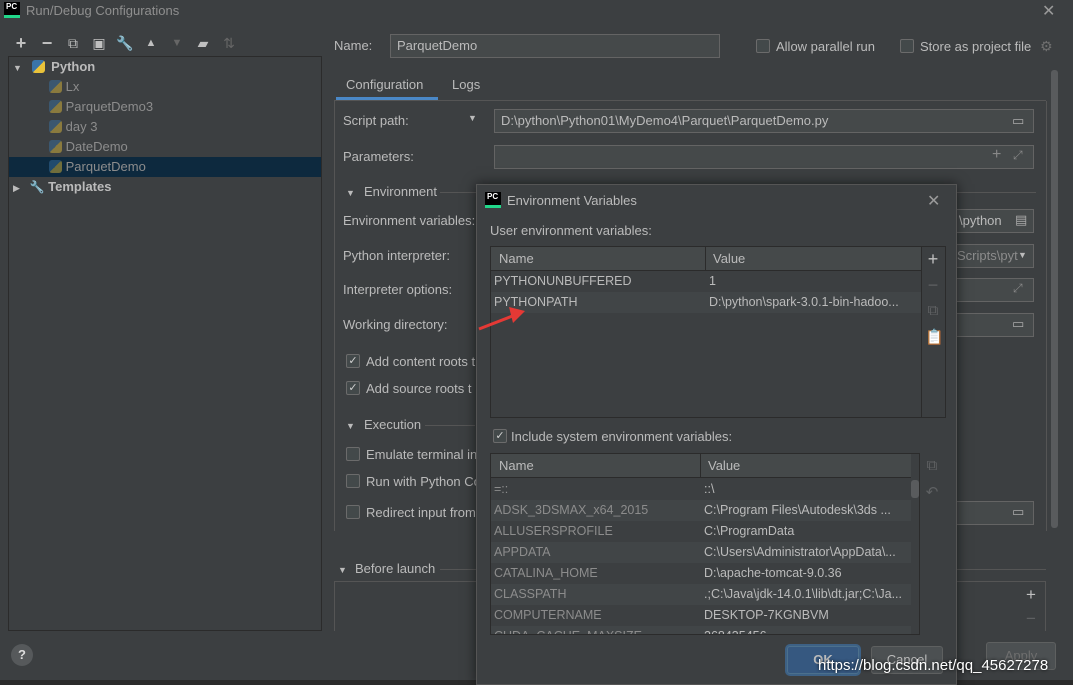 The height and width of the screenshot is (685, 1073). I want to click on before-launch-arrow-icon: ▼, so click(342, 570).